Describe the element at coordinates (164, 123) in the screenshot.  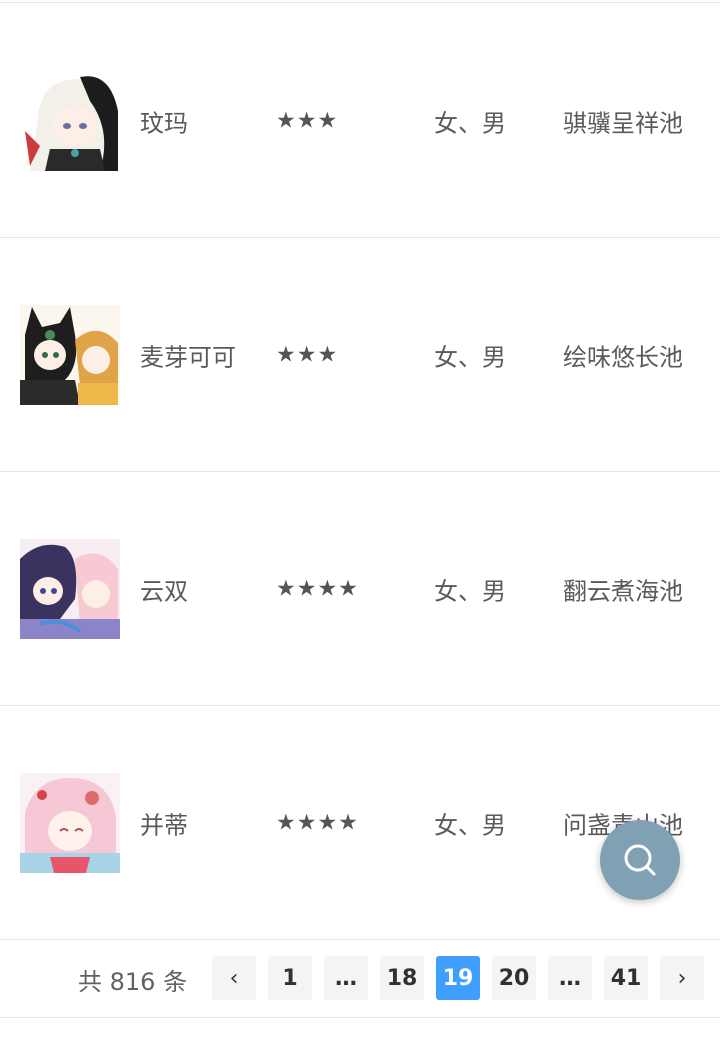
I see `character-name: 玟玛` at that location.